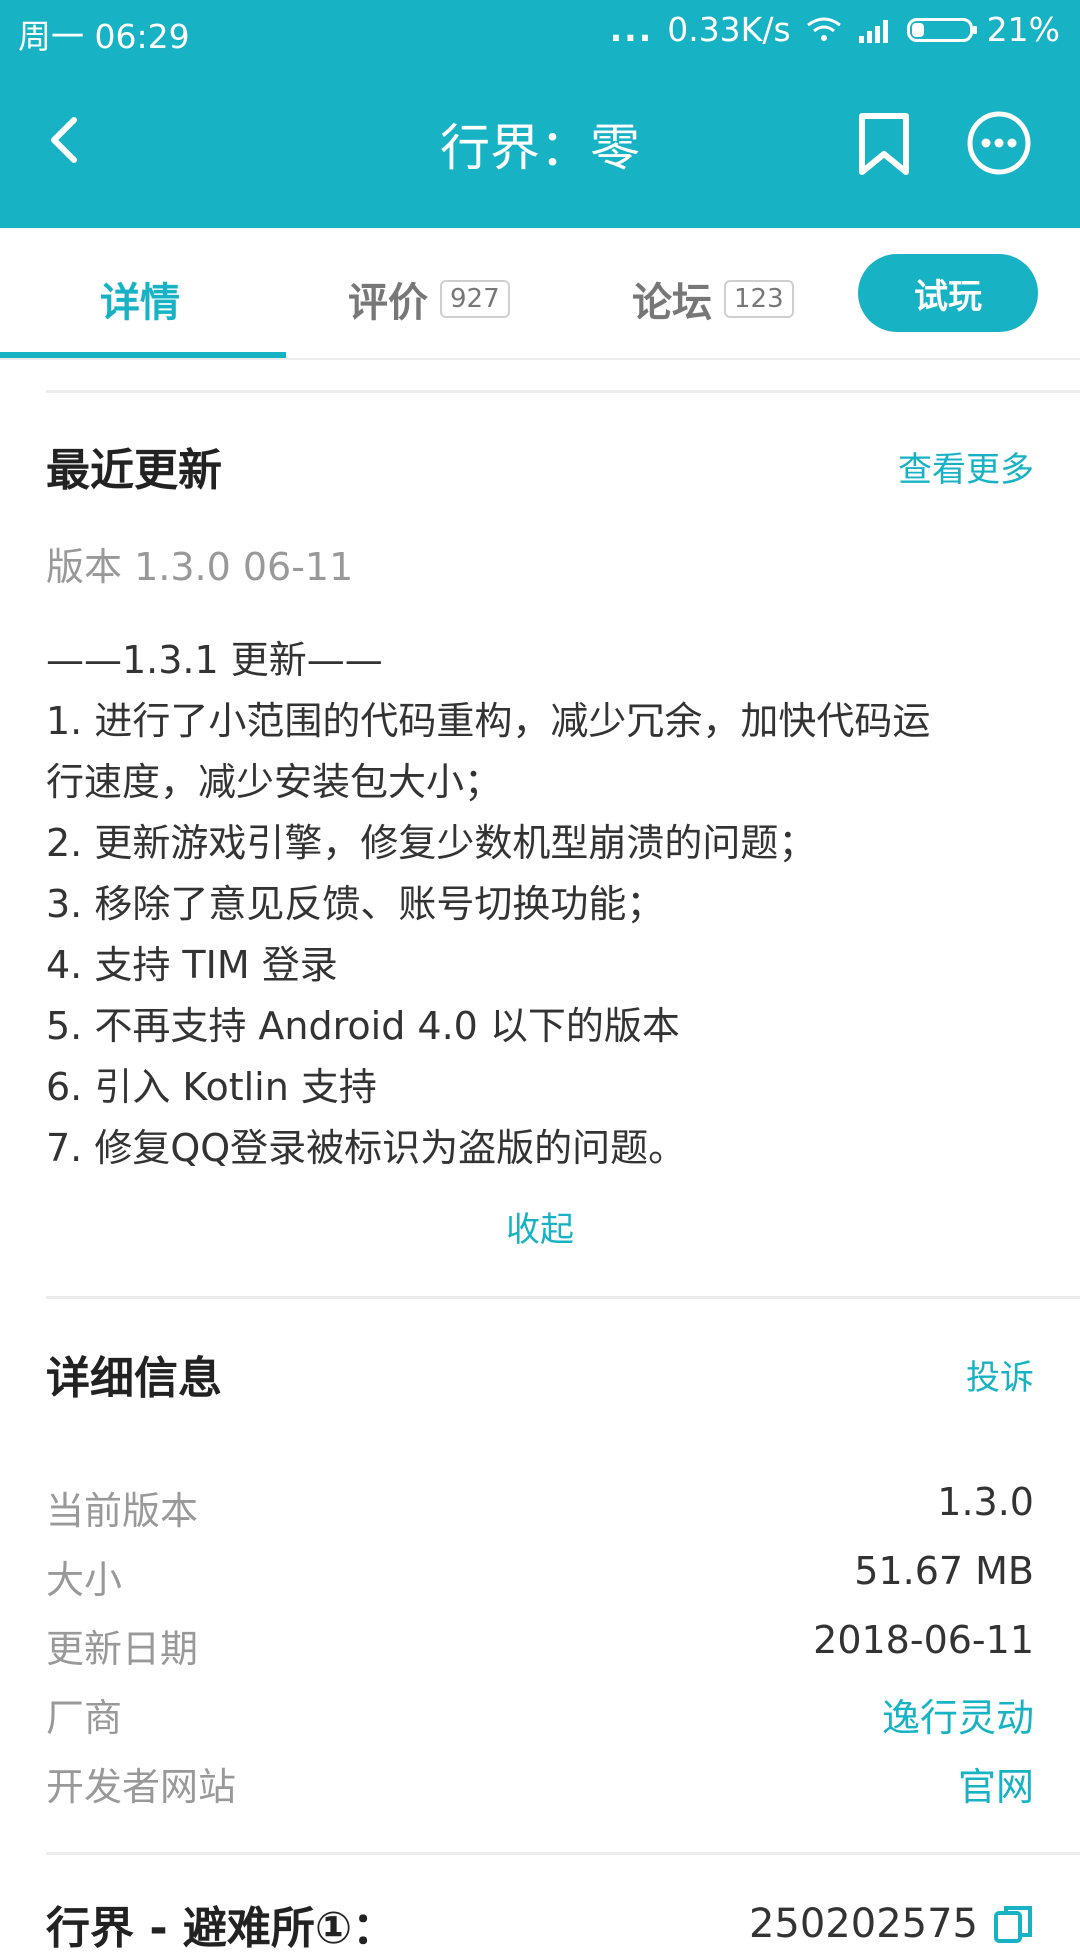 The image size is (1080, 1956). Describe the element at coordinates (540, 1226) in the screenshot. I see `collapse-link: 收起` at that location.